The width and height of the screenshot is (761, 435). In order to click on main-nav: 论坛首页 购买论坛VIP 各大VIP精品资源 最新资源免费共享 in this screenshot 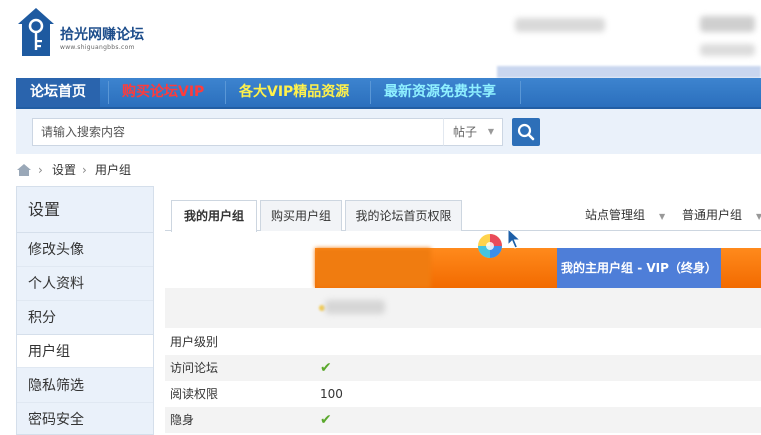, I will do `click(388, 93)`.